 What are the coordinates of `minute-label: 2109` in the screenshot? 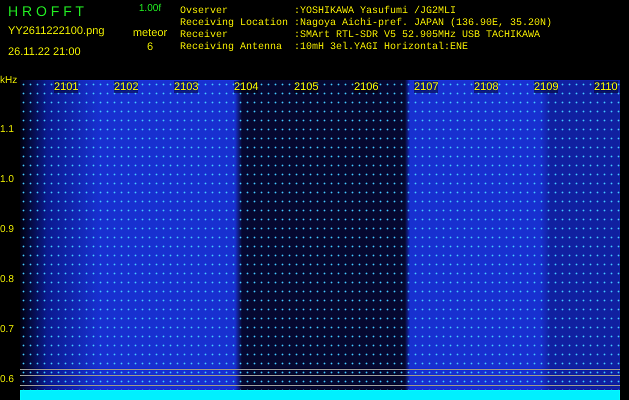 It's located at (546, 87).